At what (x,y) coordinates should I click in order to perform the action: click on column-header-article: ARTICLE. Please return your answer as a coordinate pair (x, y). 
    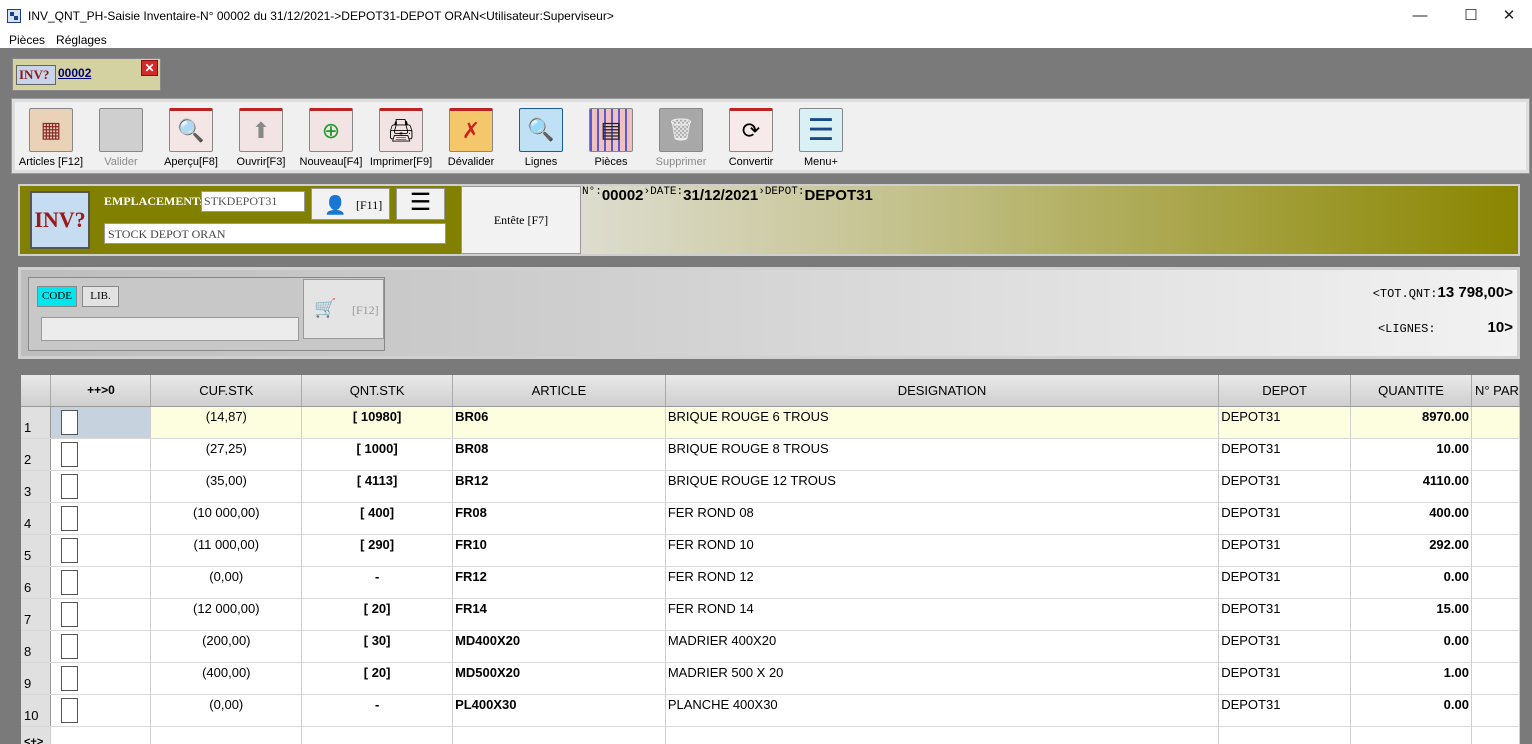
    Looking at the image, I should click on (559, 391).